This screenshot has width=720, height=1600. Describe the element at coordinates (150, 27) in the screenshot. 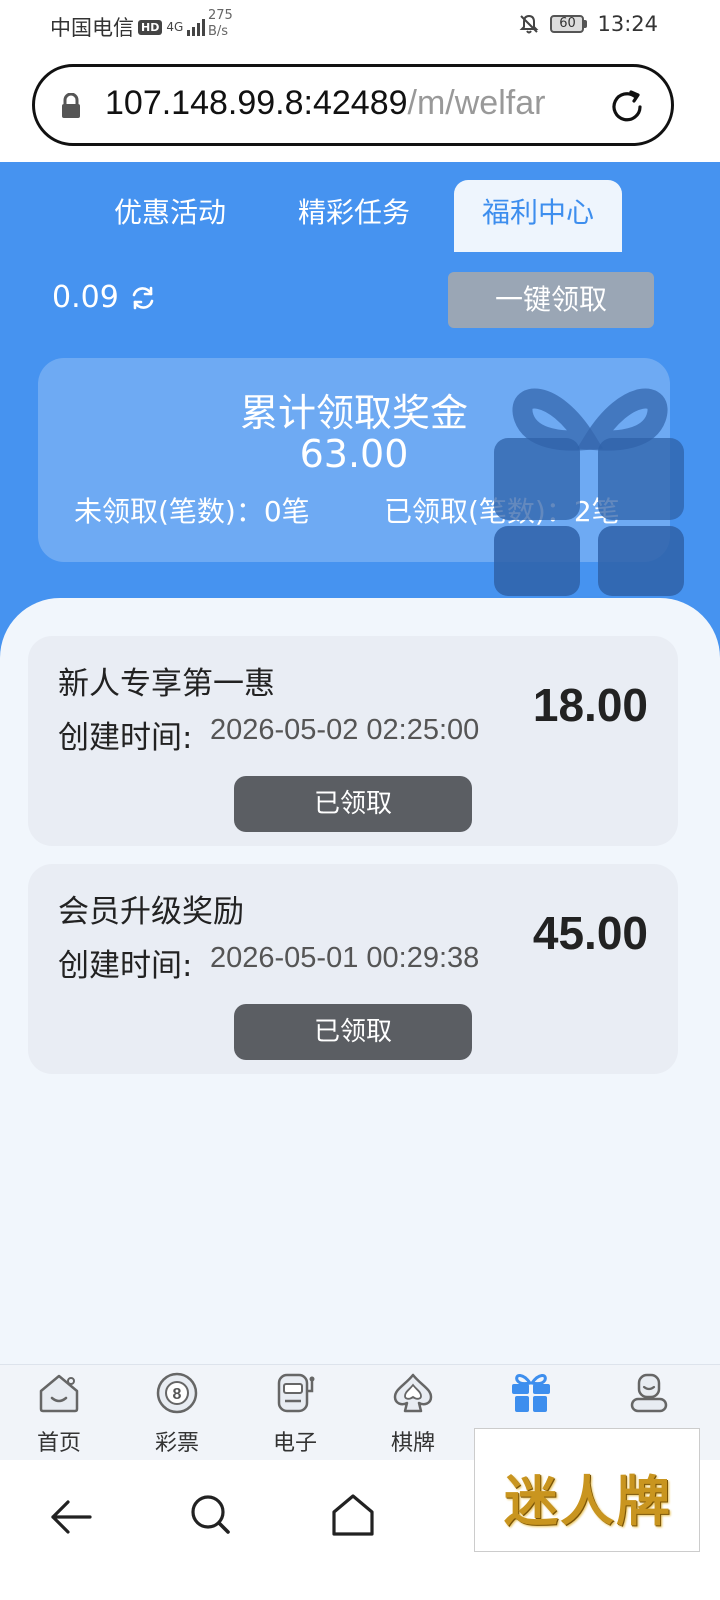

I see `hd-badge: HD` at that location.